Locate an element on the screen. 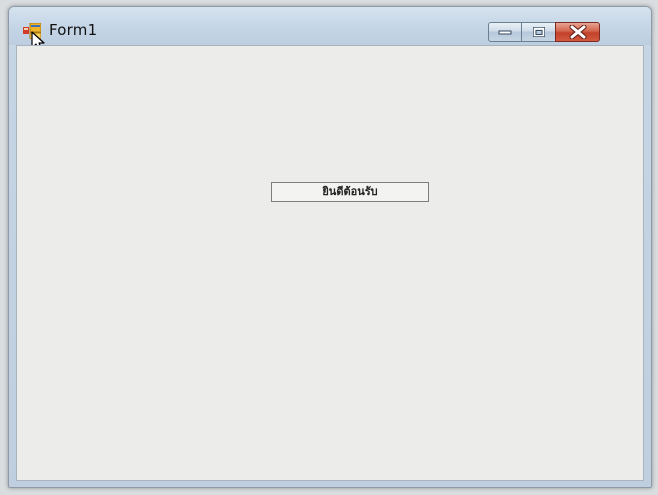 This screenshot has width=658, height=495. window-title: Form1 is located at coordinates (73, 30).